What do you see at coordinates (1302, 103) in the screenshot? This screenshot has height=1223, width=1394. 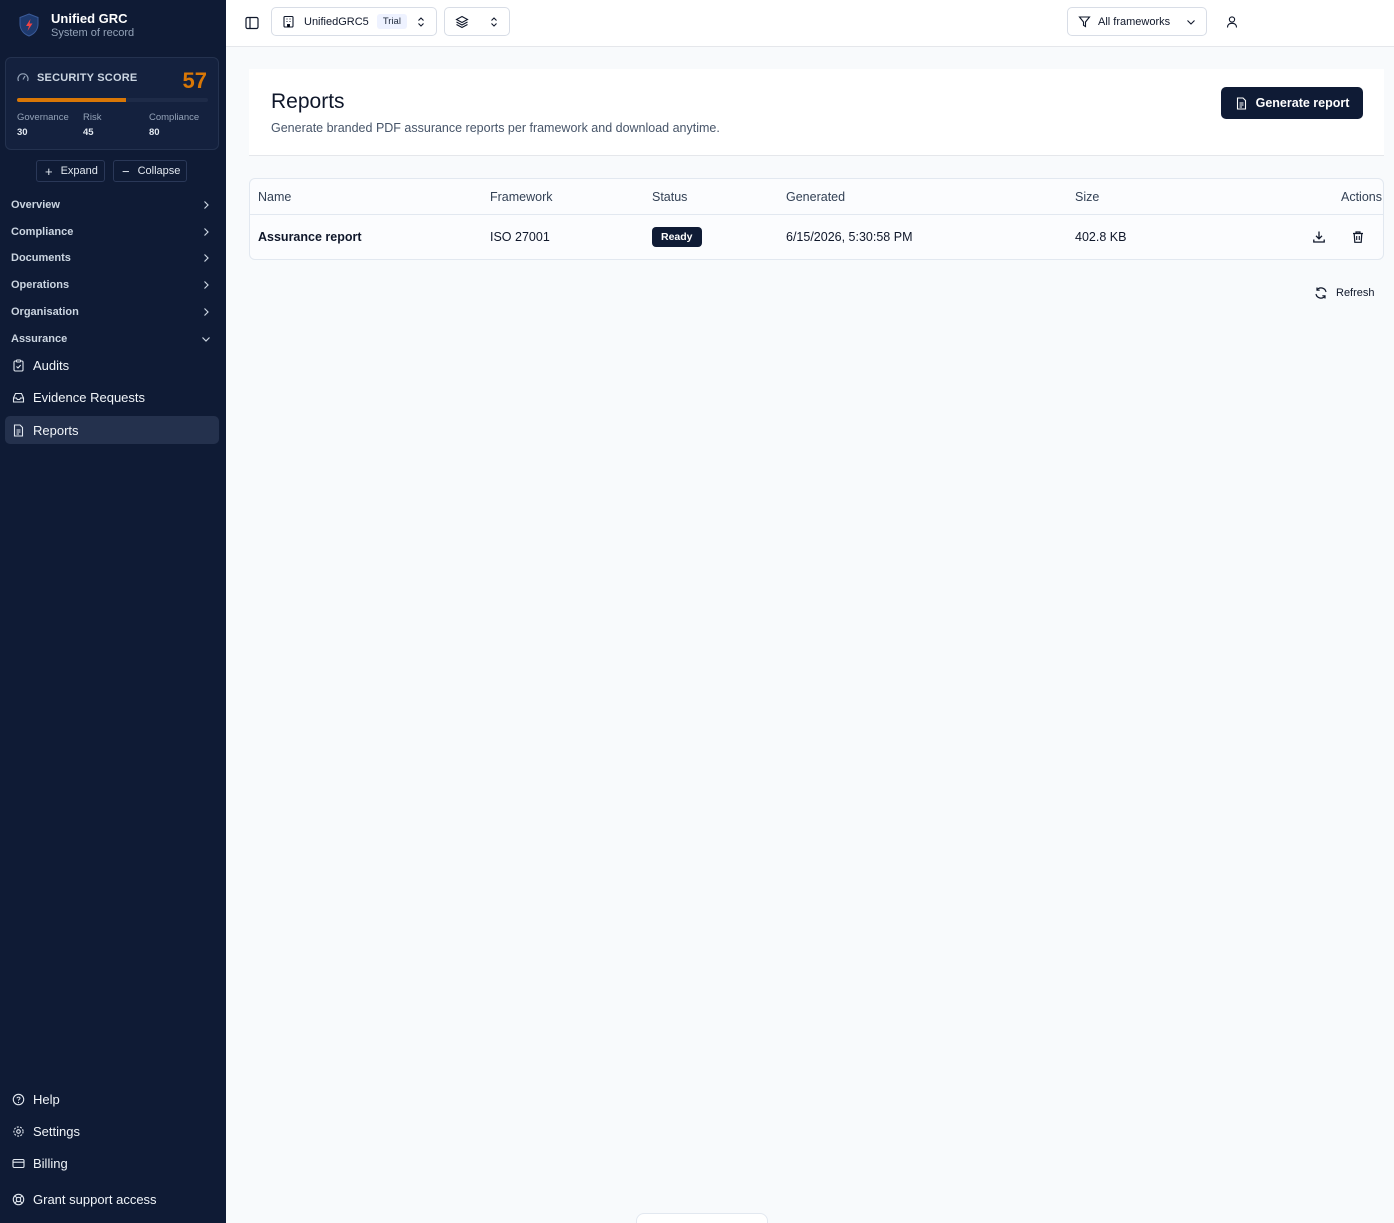 I see `generate-report-label: Generate report` at bounding box center [1302, 103].